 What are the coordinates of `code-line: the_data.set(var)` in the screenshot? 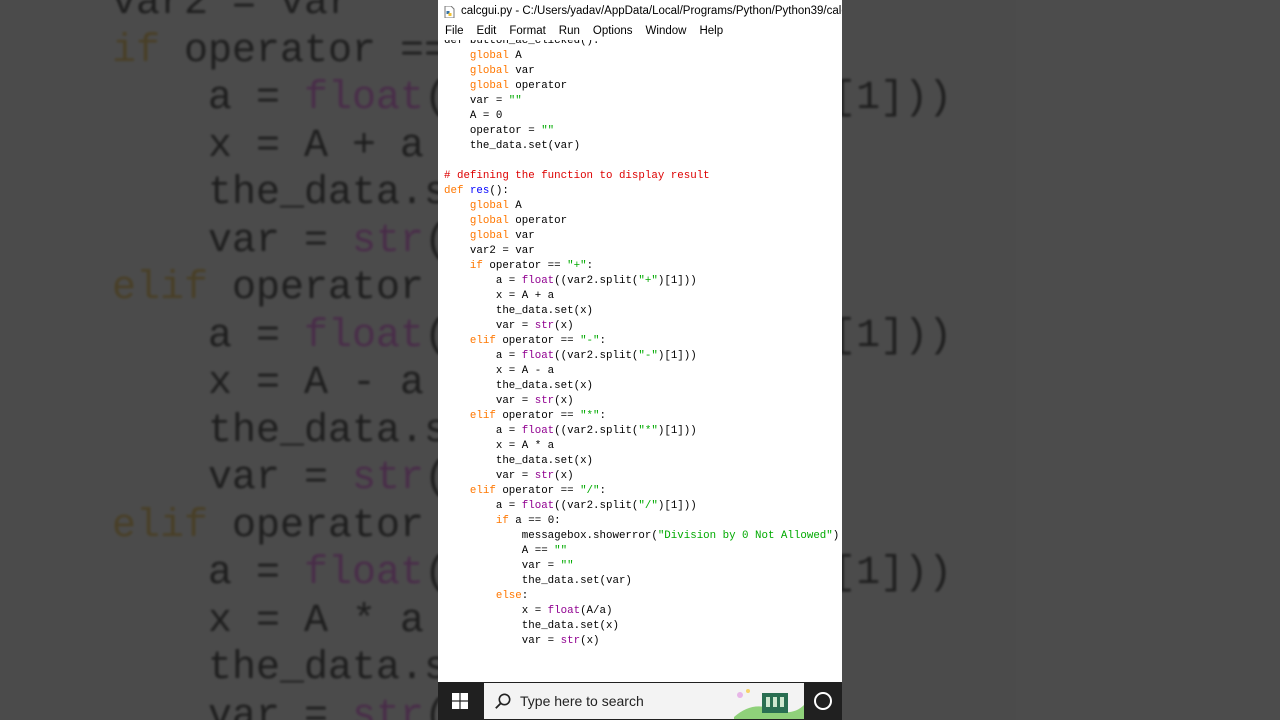 It's located at (641, 146).